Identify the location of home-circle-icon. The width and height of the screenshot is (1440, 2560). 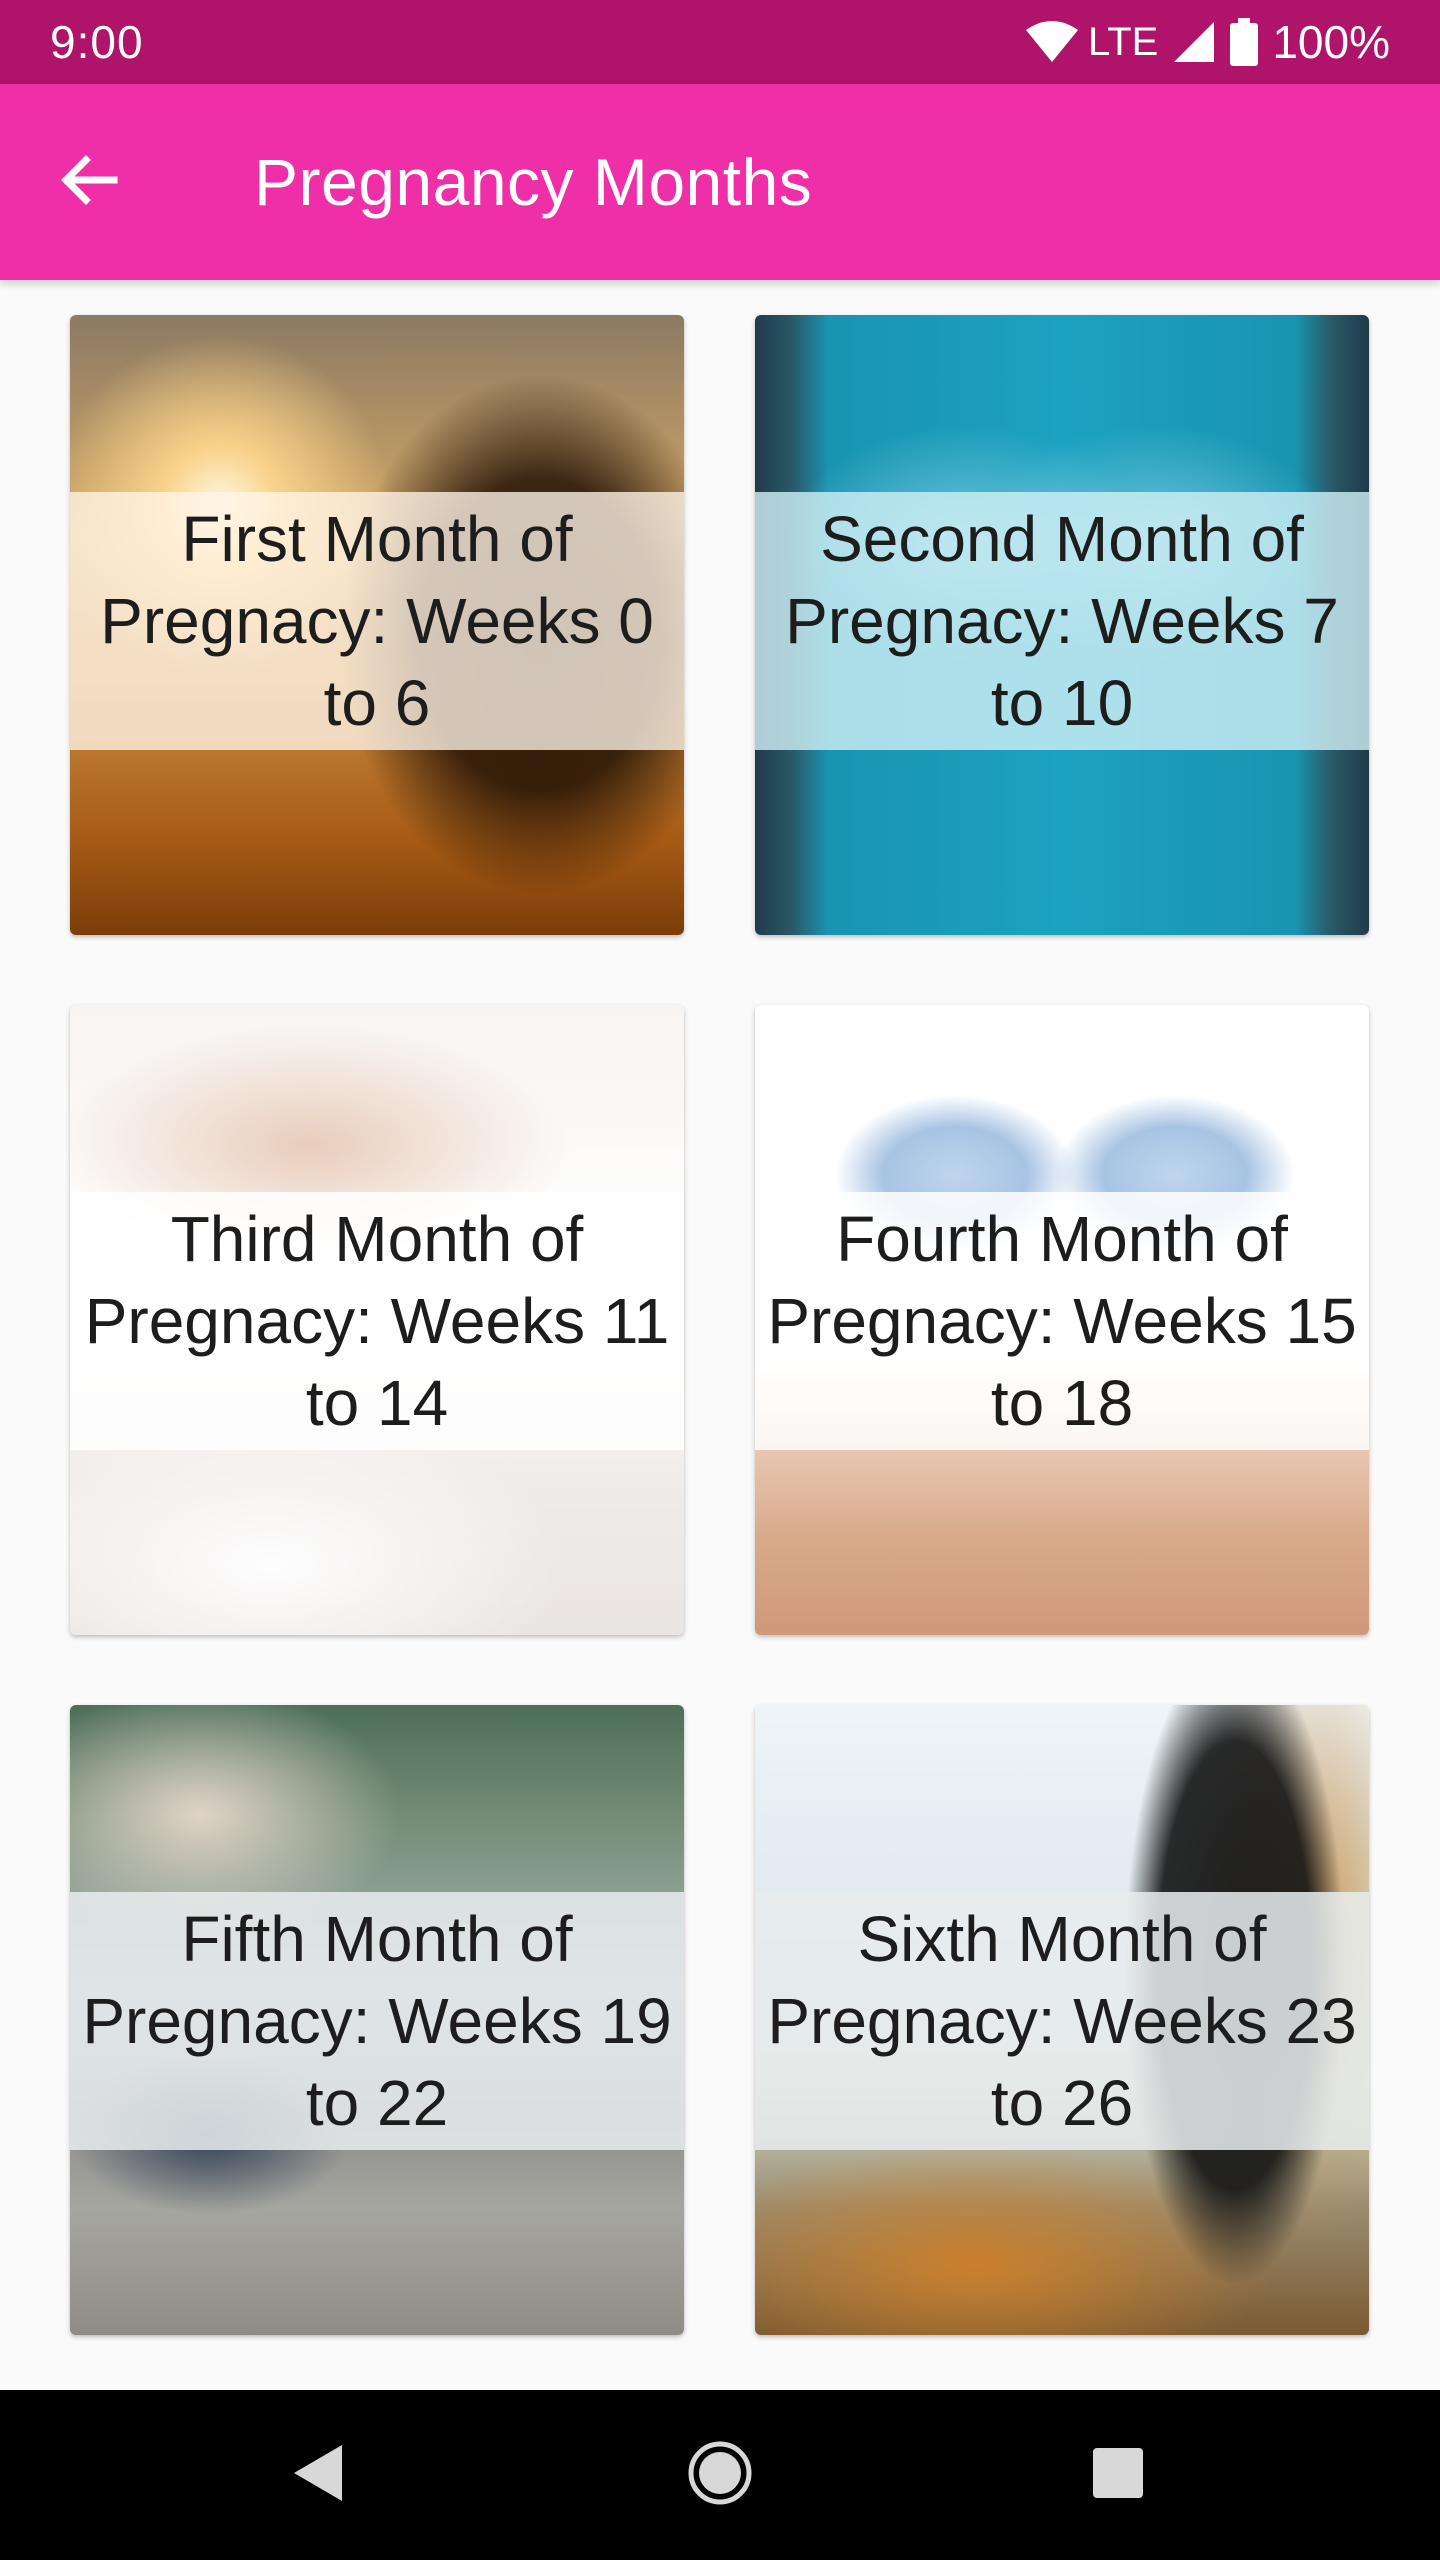
(720, 2475).